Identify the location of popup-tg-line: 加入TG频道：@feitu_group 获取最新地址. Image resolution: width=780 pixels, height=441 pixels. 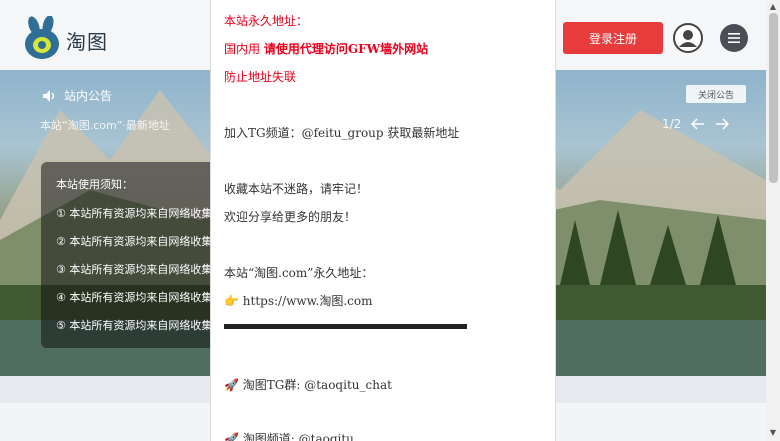
(342, 133).